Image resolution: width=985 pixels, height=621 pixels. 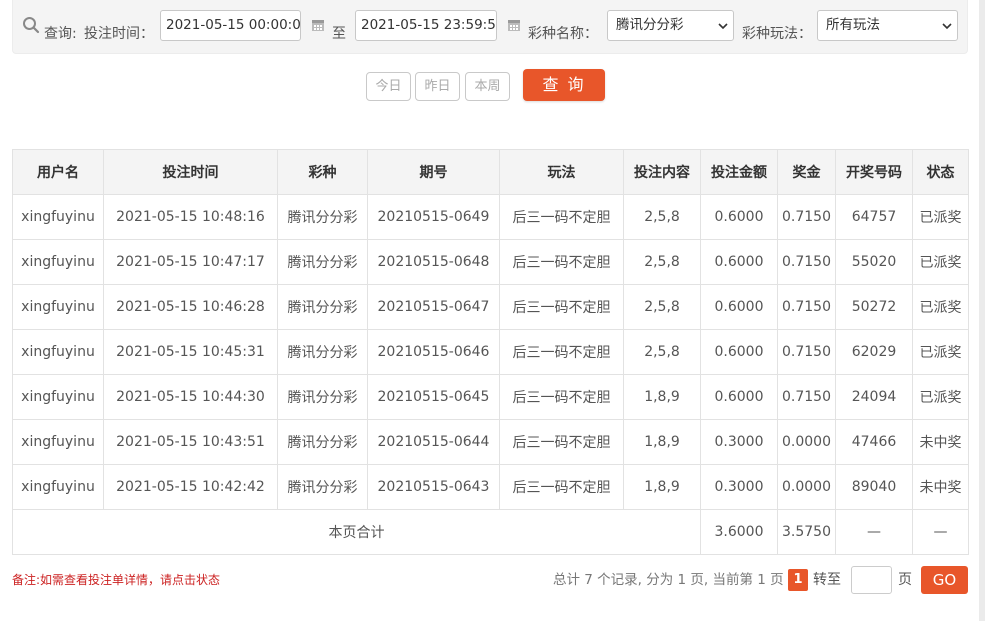 What do you see at coordinates (874, 442) in the screenshot?
I see `draw-number-cell: 47466` at bounding box center [874, 442].